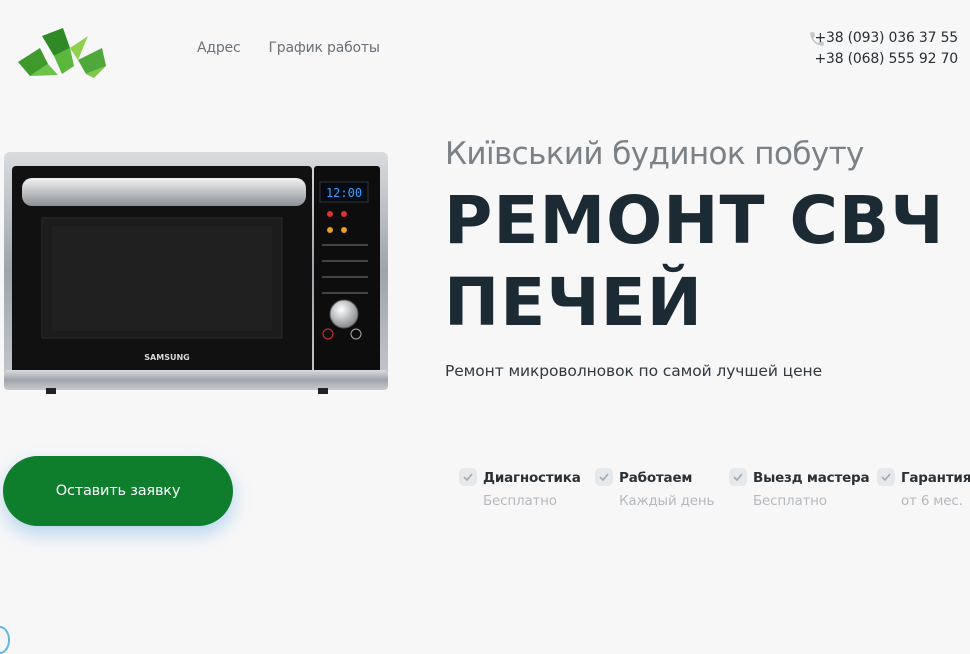 The width and height of the screenshot is (970, 654). What do you see at coordinates (573, 302) in the screenshot?
I see `hero-title-line-2: ПЕЧЕЙ` at bounding box center [573, 302].